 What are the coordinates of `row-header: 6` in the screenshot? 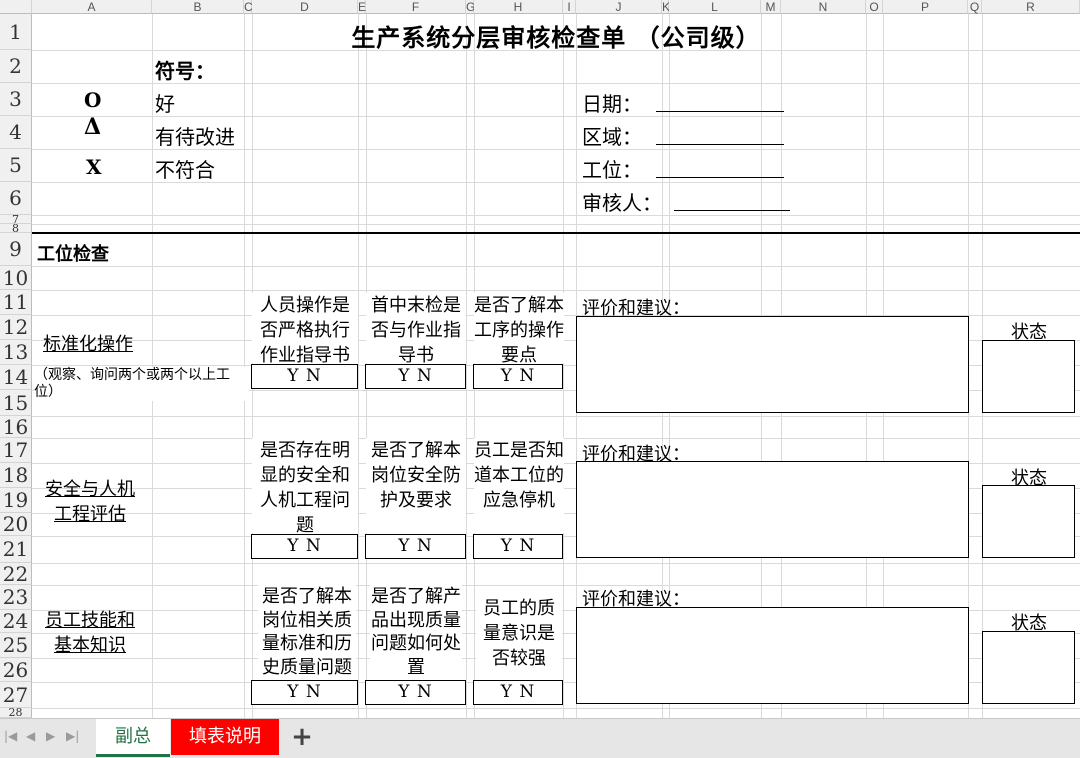 It's located at (16, 198).